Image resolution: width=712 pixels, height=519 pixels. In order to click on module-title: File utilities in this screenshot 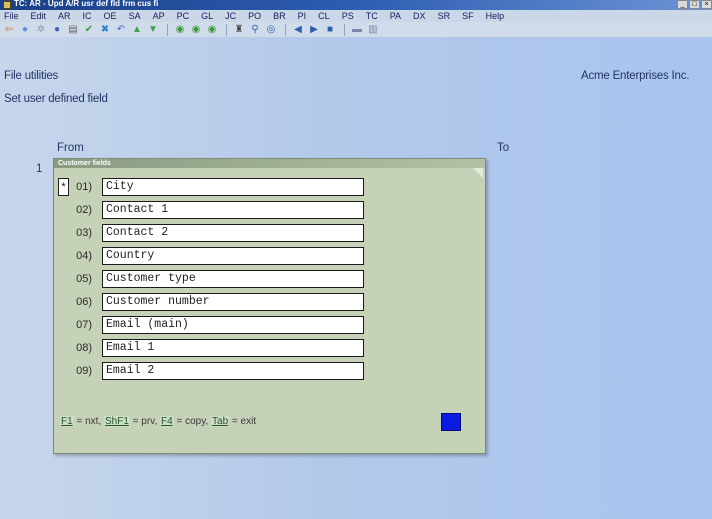, I will do `click(31, 76)`.